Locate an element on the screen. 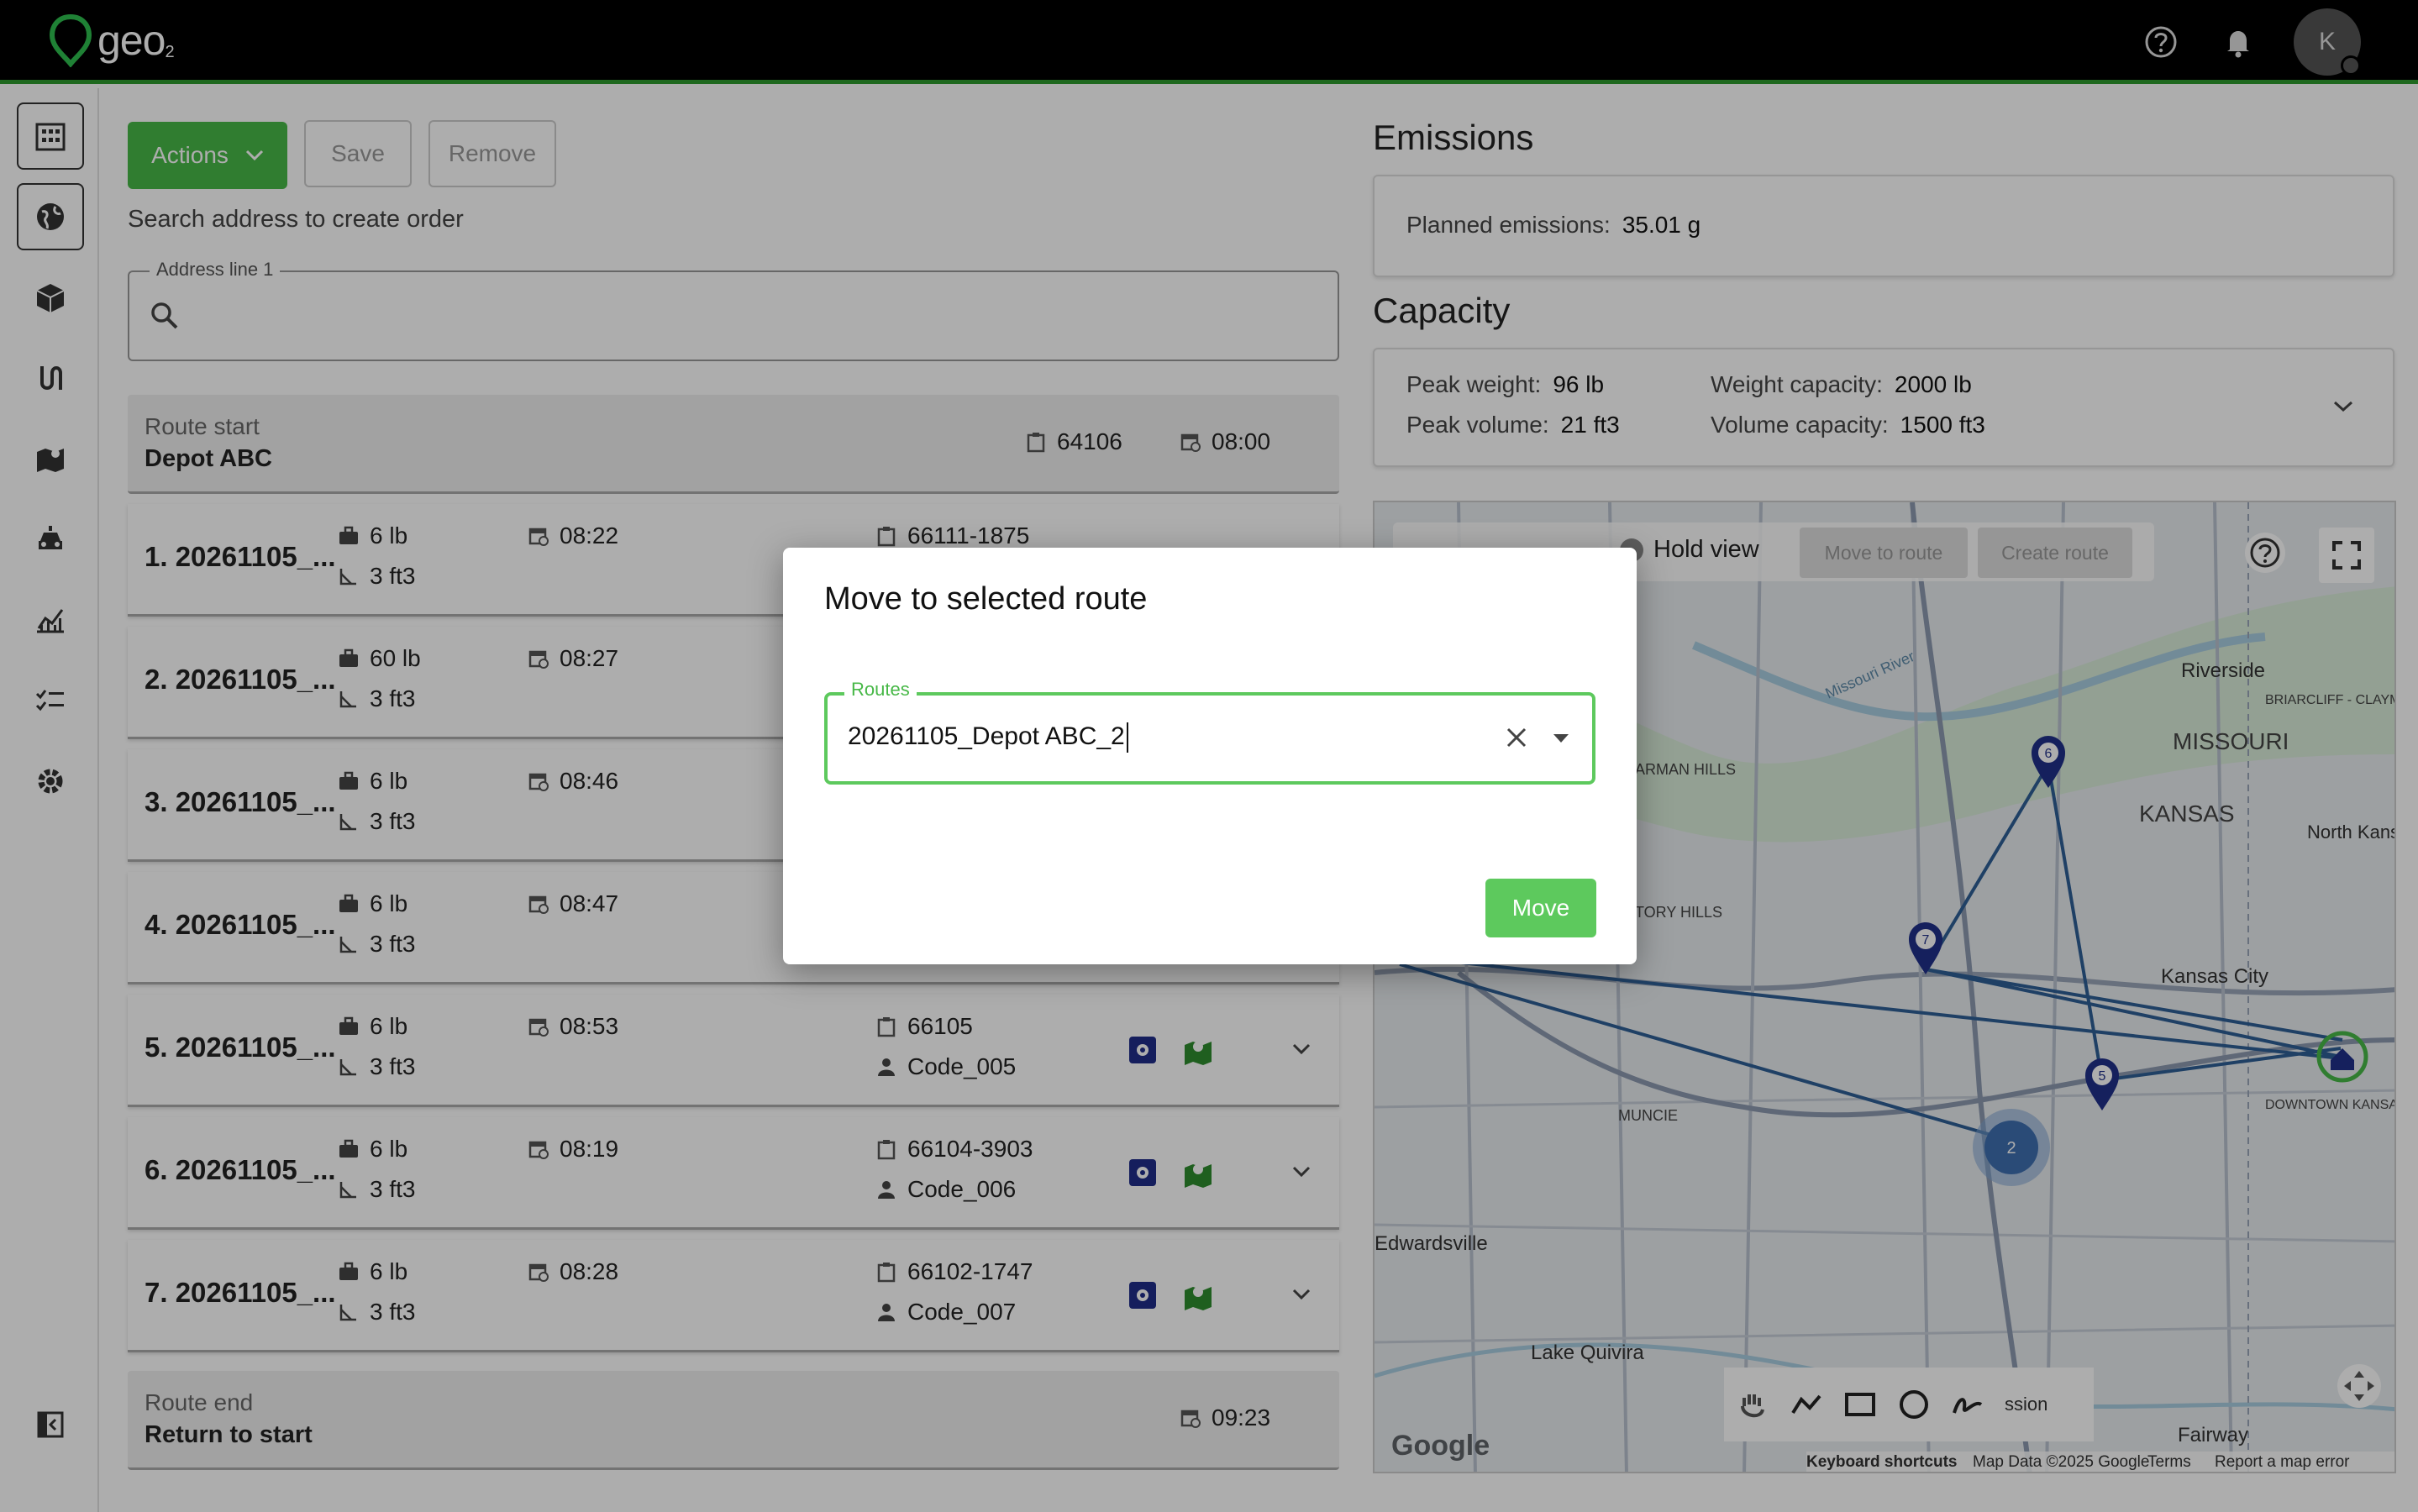 This screenshot has width=2418, height=1512. close-icon is located at coordinates (1517, 737).